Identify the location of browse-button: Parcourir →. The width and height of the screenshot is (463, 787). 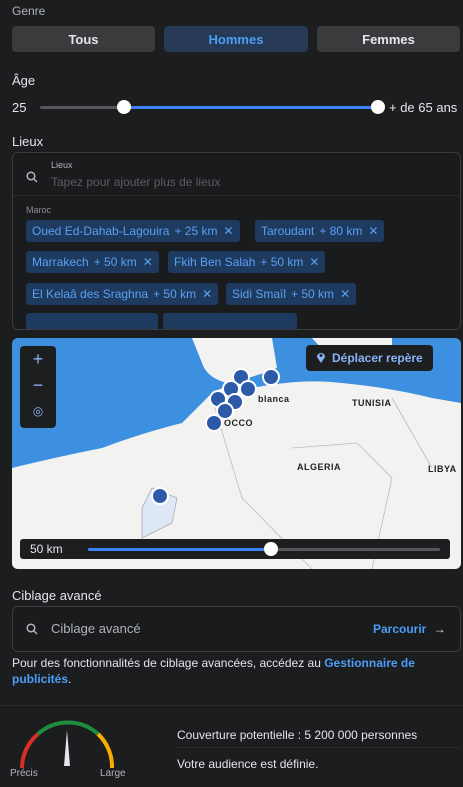
(409, 629).